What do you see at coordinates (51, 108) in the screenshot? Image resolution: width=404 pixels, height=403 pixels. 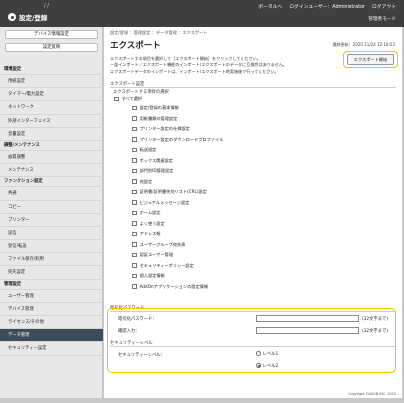 I see `sidebar-item: ネットワーク` at bounding box center [51, 108].